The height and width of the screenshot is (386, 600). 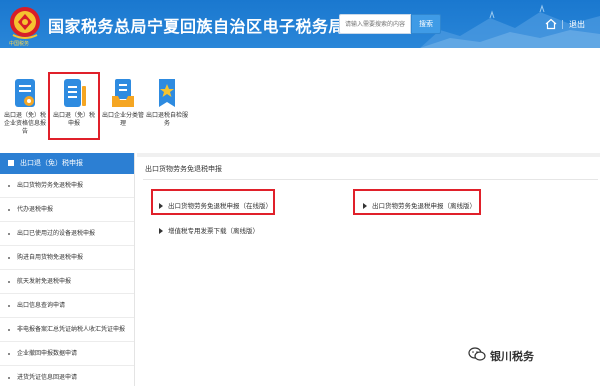 I want to click on star-bookmark-icon, so click(x=167, y=93).